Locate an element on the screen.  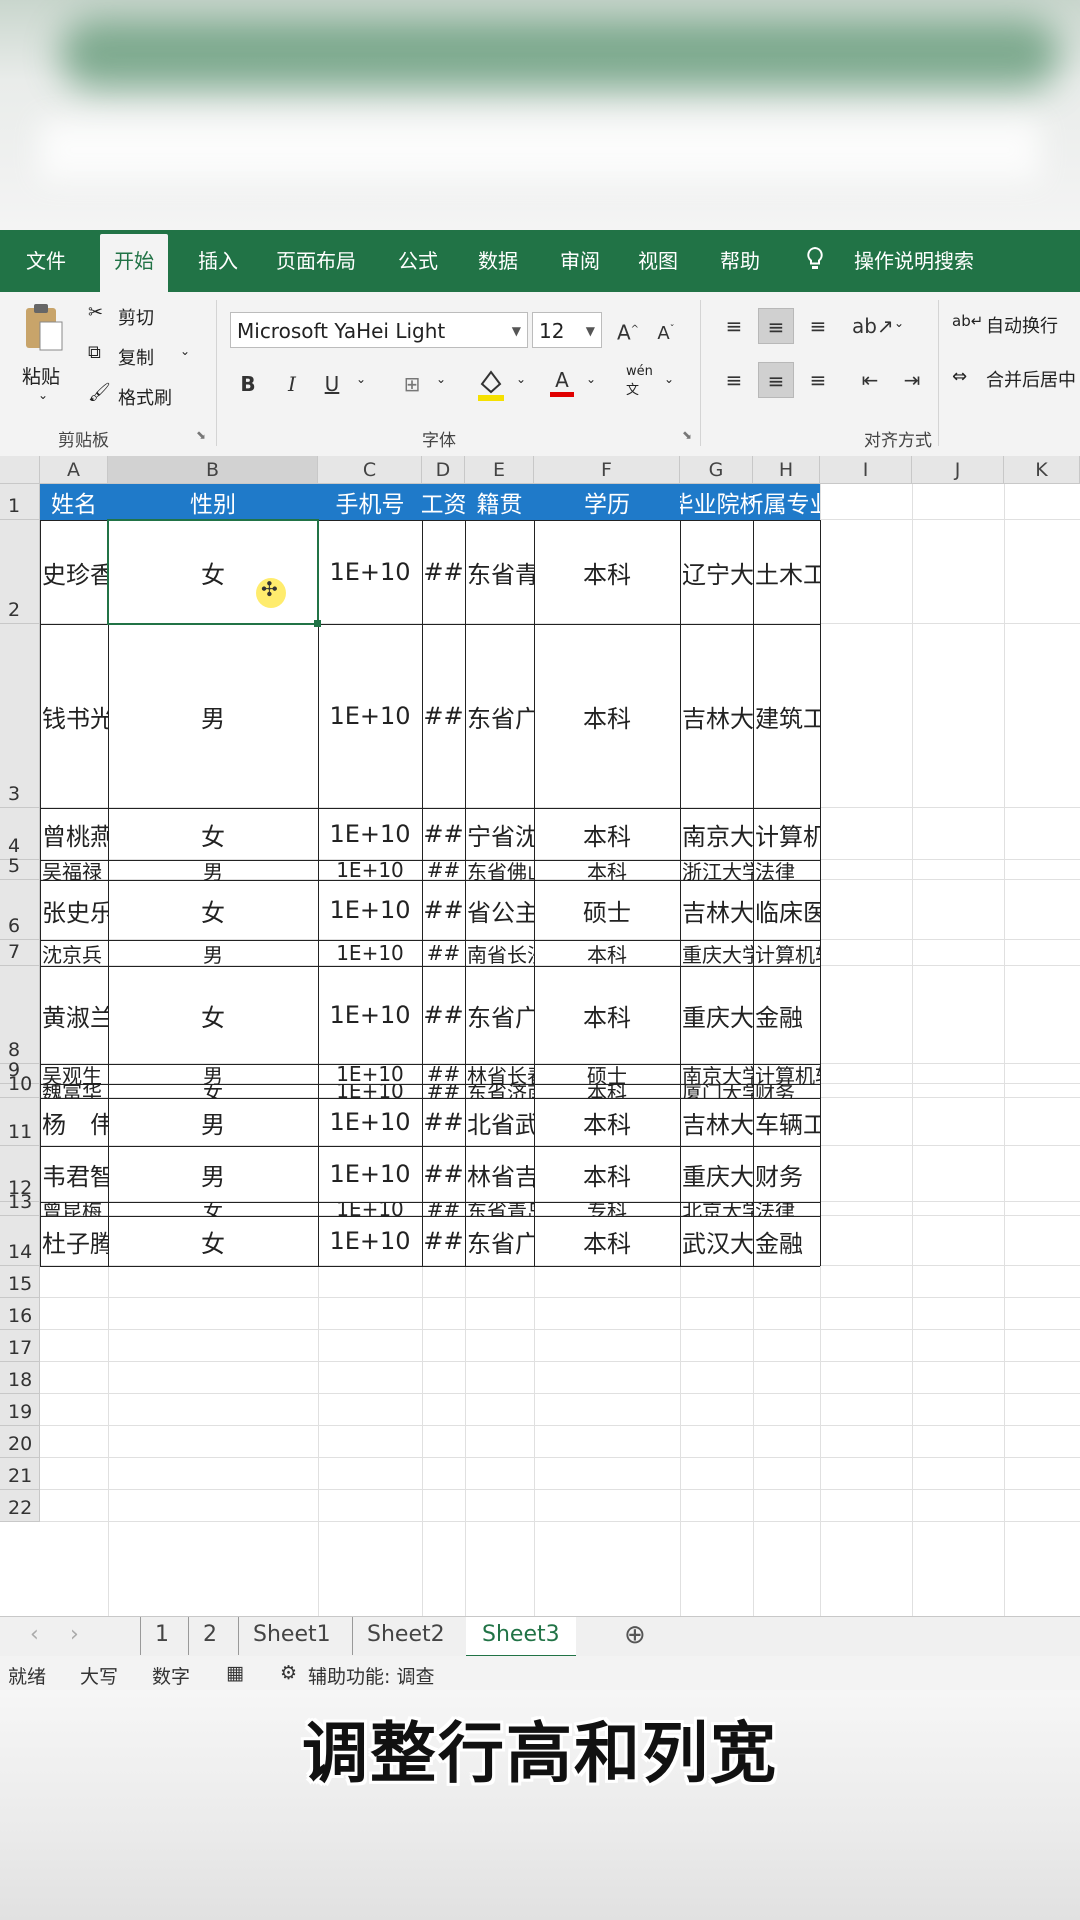
table-cell: 沈京兵 is located at coordinates (74, 953).